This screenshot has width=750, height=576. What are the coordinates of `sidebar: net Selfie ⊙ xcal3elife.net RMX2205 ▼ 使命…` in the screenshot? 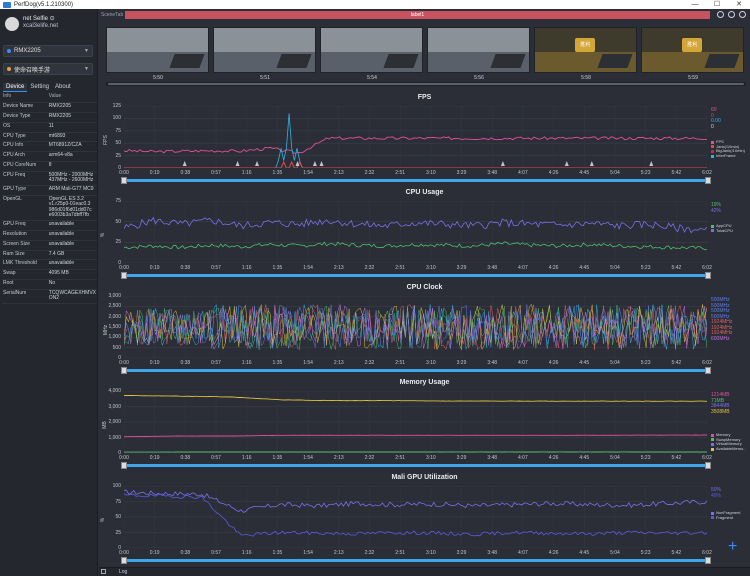 It's located at (49, 292).